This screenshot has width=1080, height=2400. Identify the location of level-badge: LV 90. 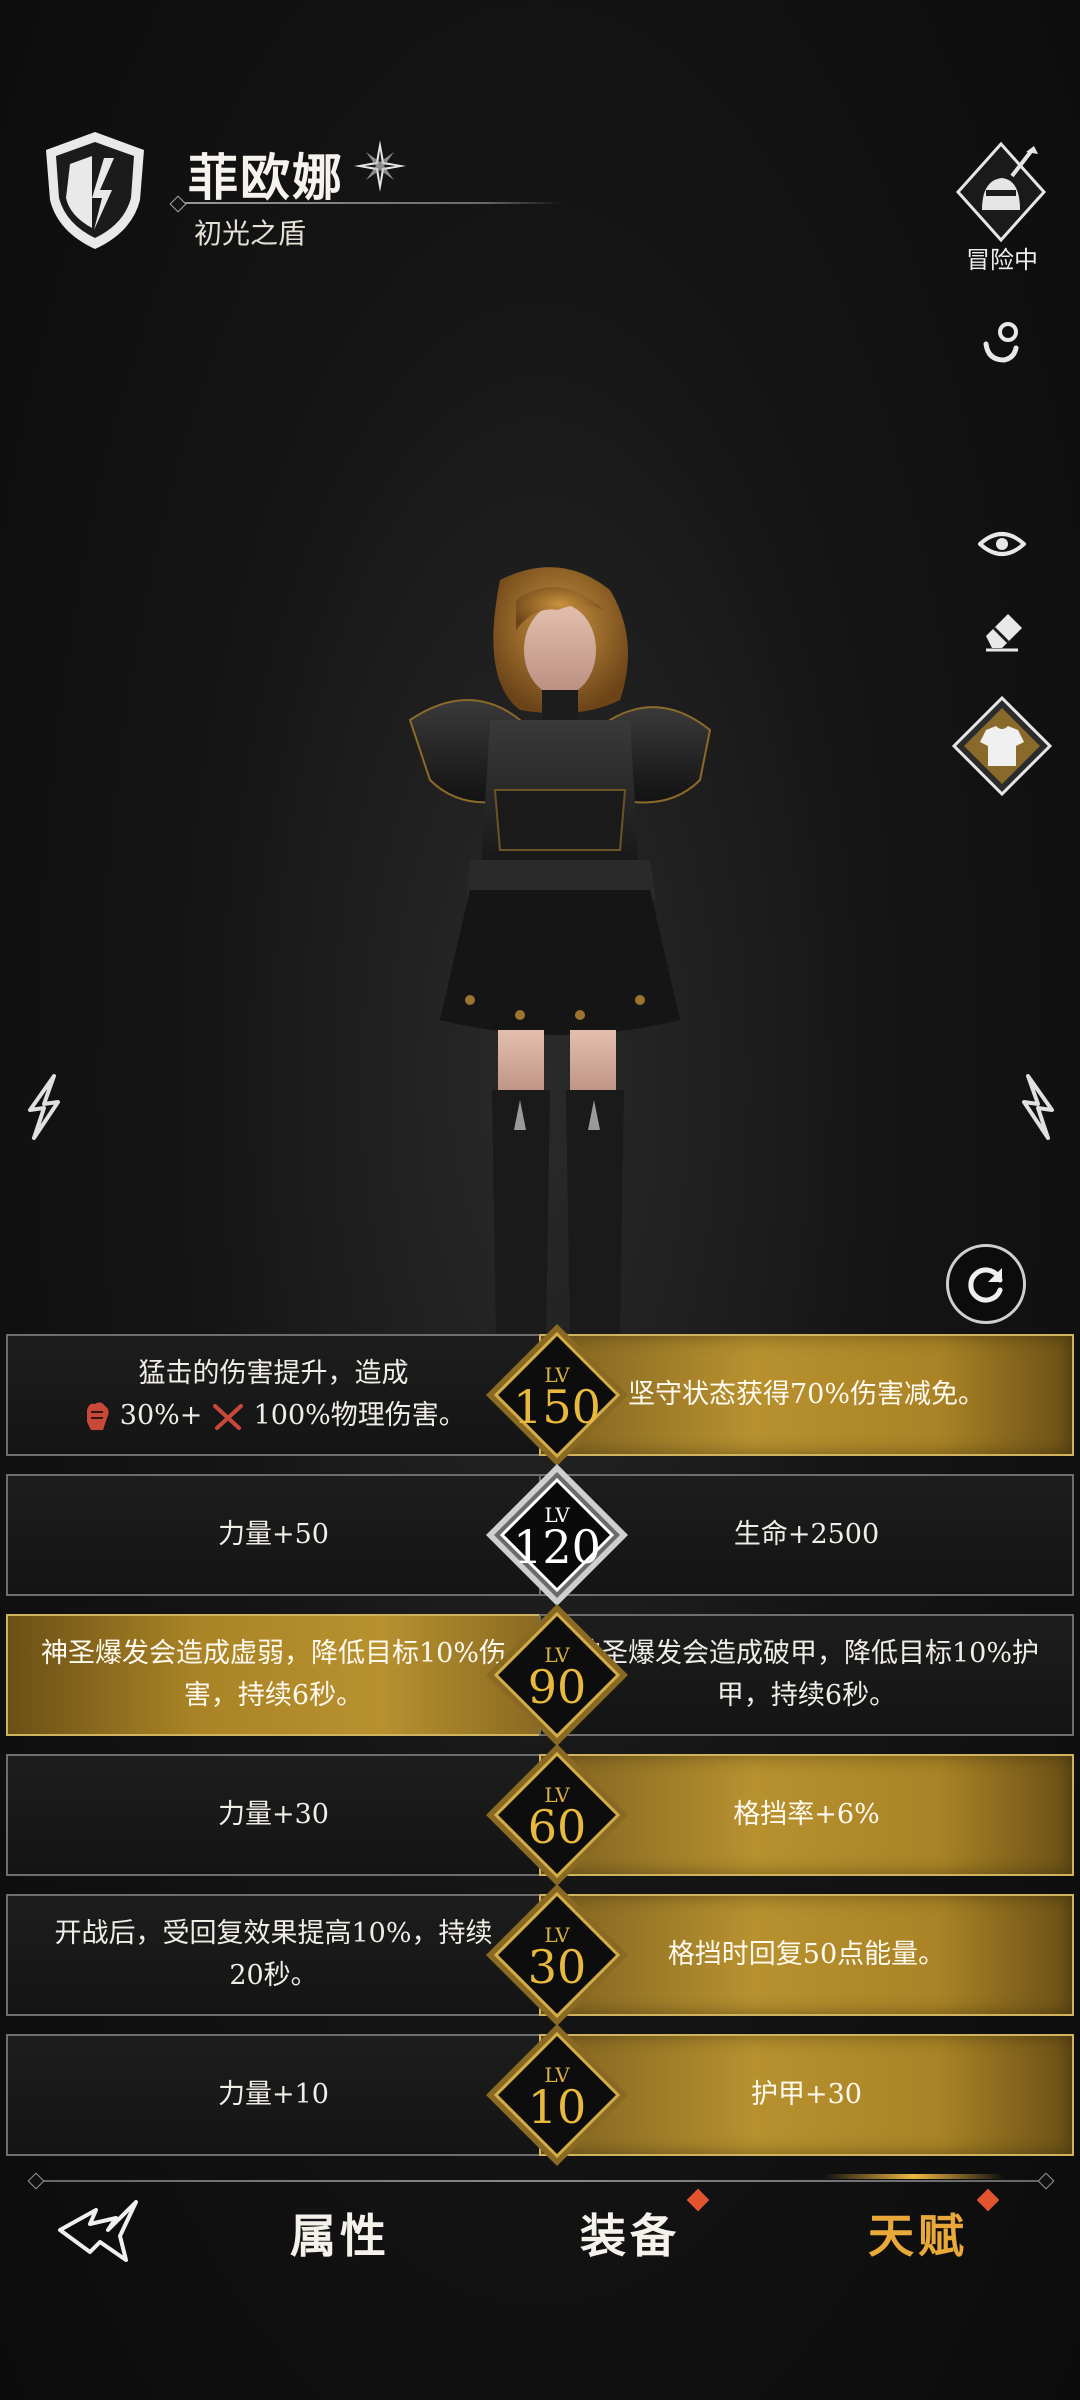
(557, 1675).